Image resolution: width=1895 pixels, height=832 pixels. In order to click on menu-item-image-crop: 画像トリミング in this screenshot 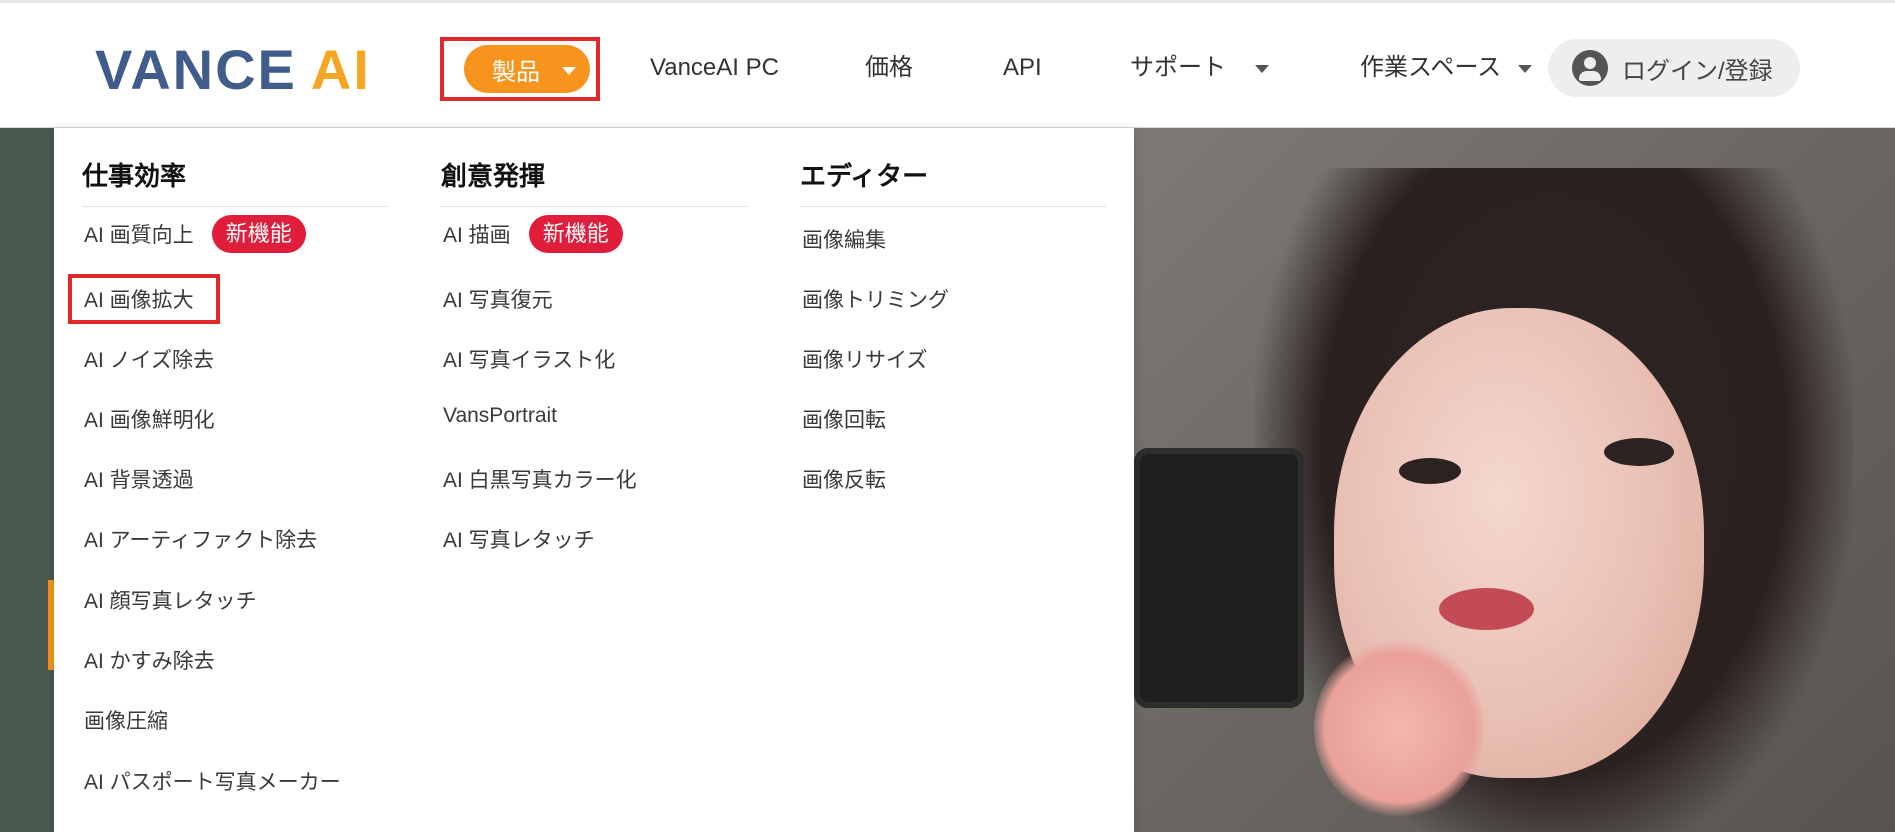, I will do `click(875, 299)`.